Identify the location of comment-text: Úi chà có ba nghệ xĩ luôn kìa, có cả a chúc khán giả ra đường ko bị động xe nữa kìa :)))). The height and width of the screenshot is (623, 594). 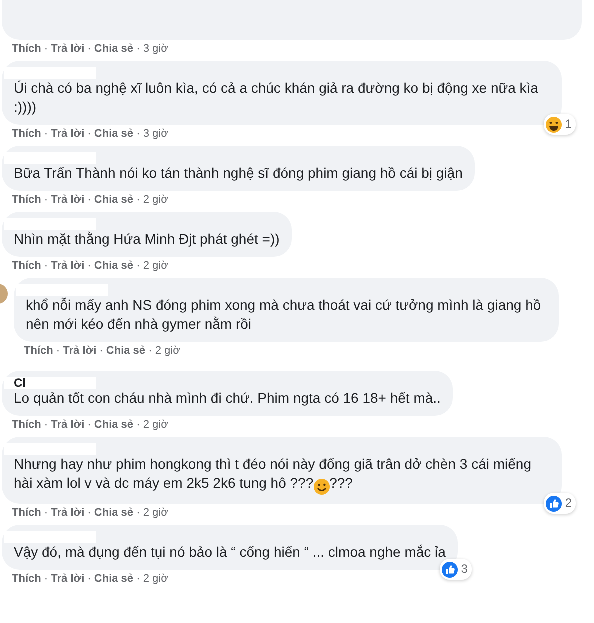
(277, 98).